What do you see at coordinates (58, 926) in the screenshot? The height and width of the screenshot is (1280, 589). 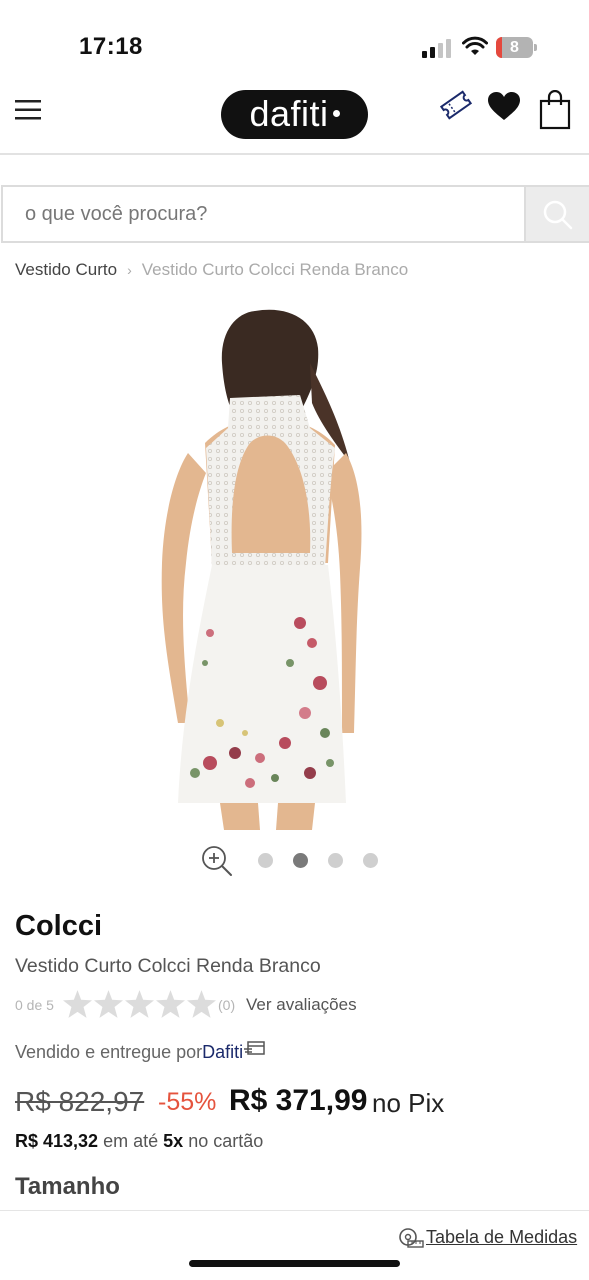 I see `product-brand: Colcci` at bounding box center [58, 926].